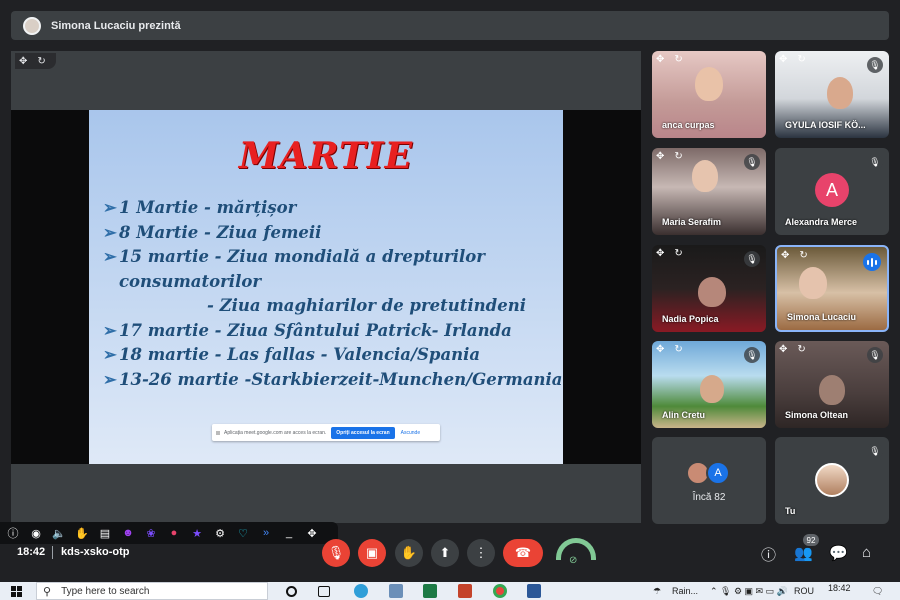 This screenshot has width=900, height=600. Describe the element at coordinates (500, 591) in the screenshot. I see `chrome-icon` at that location.